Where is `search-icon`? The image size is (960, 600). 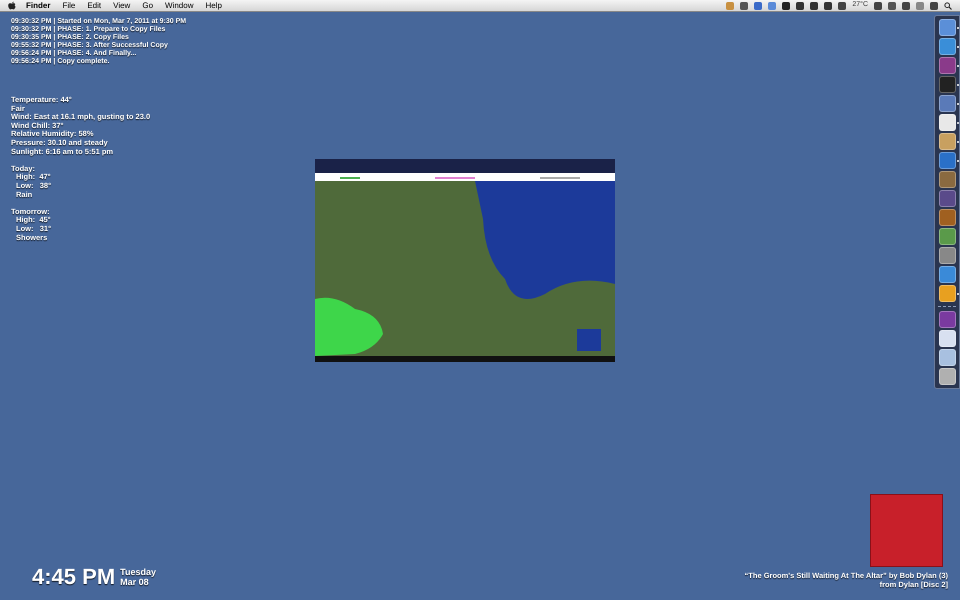 search-icon is located at coordinates (948, 6).